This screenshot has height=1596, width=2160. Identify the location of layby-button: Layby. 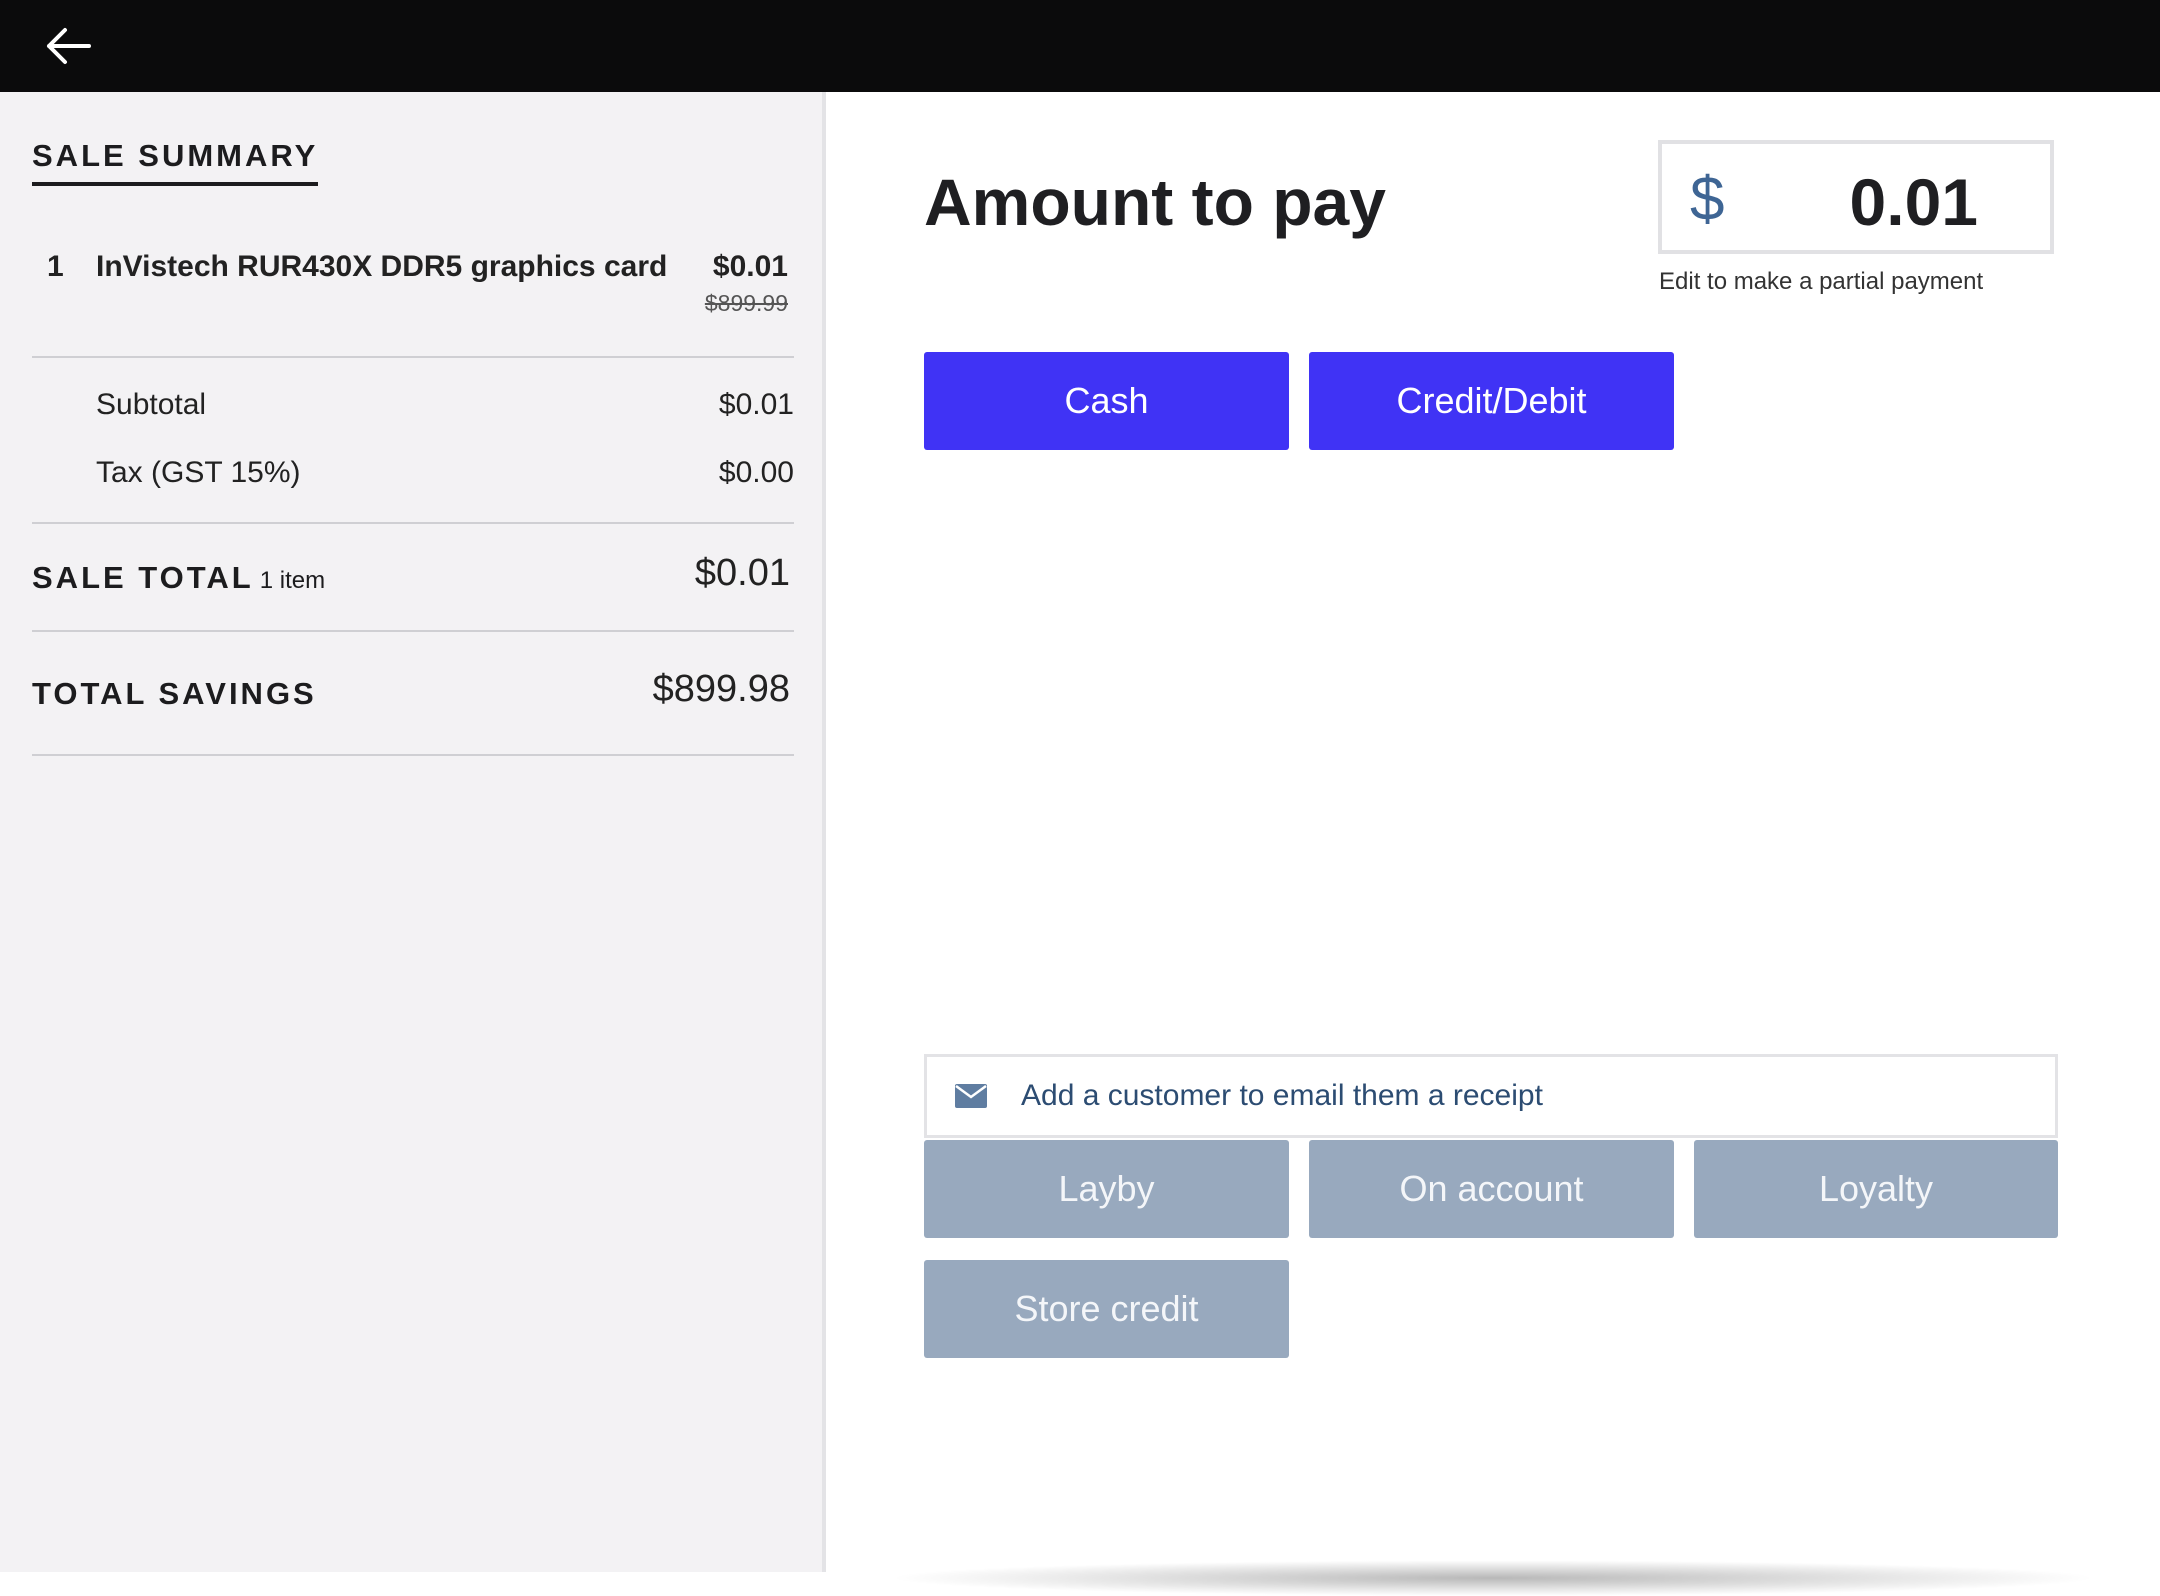
(1106, 1189).